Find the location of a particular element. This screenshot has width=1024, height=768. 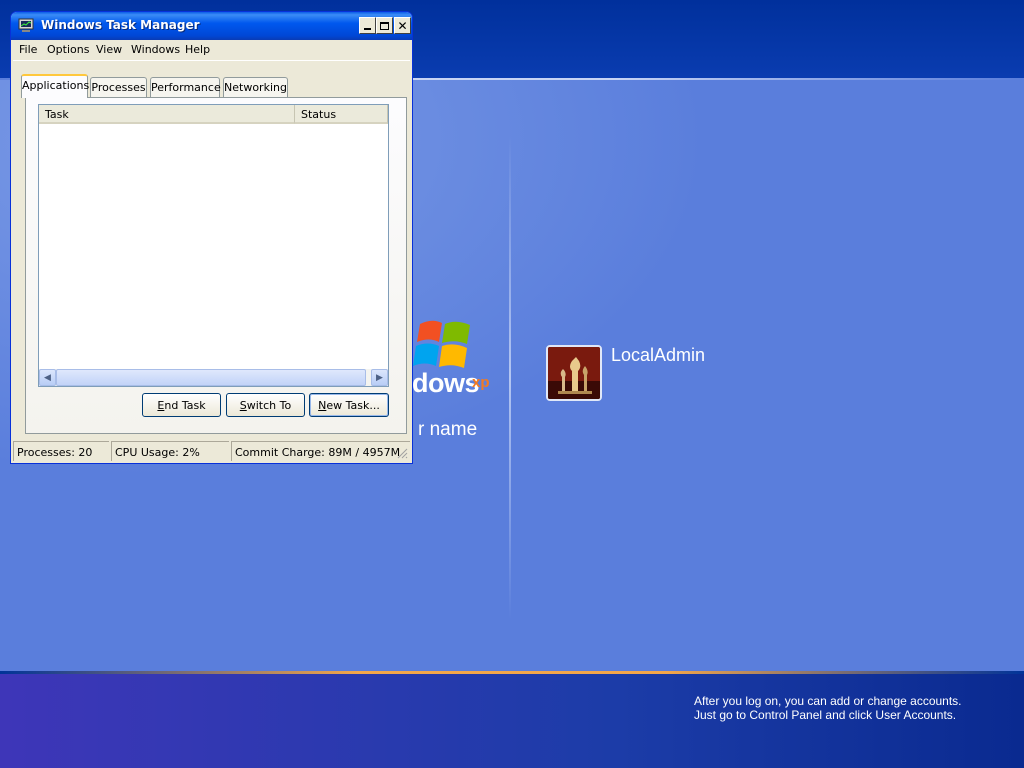

column-header-task: Task is located at coordinates (167, 114).